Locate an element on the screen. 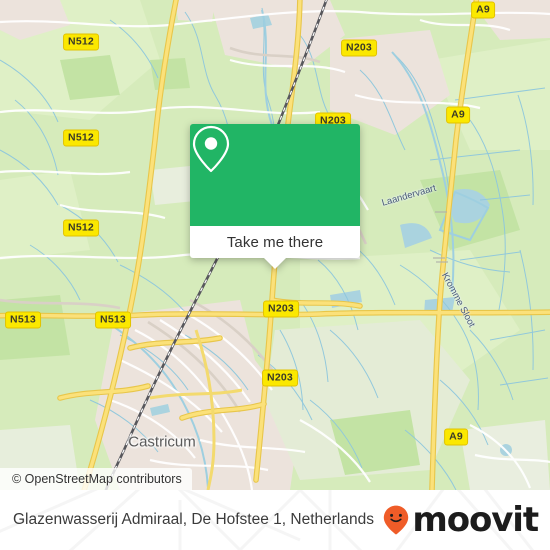  popup-footer: Take me there is located at coordinates (275, 247).